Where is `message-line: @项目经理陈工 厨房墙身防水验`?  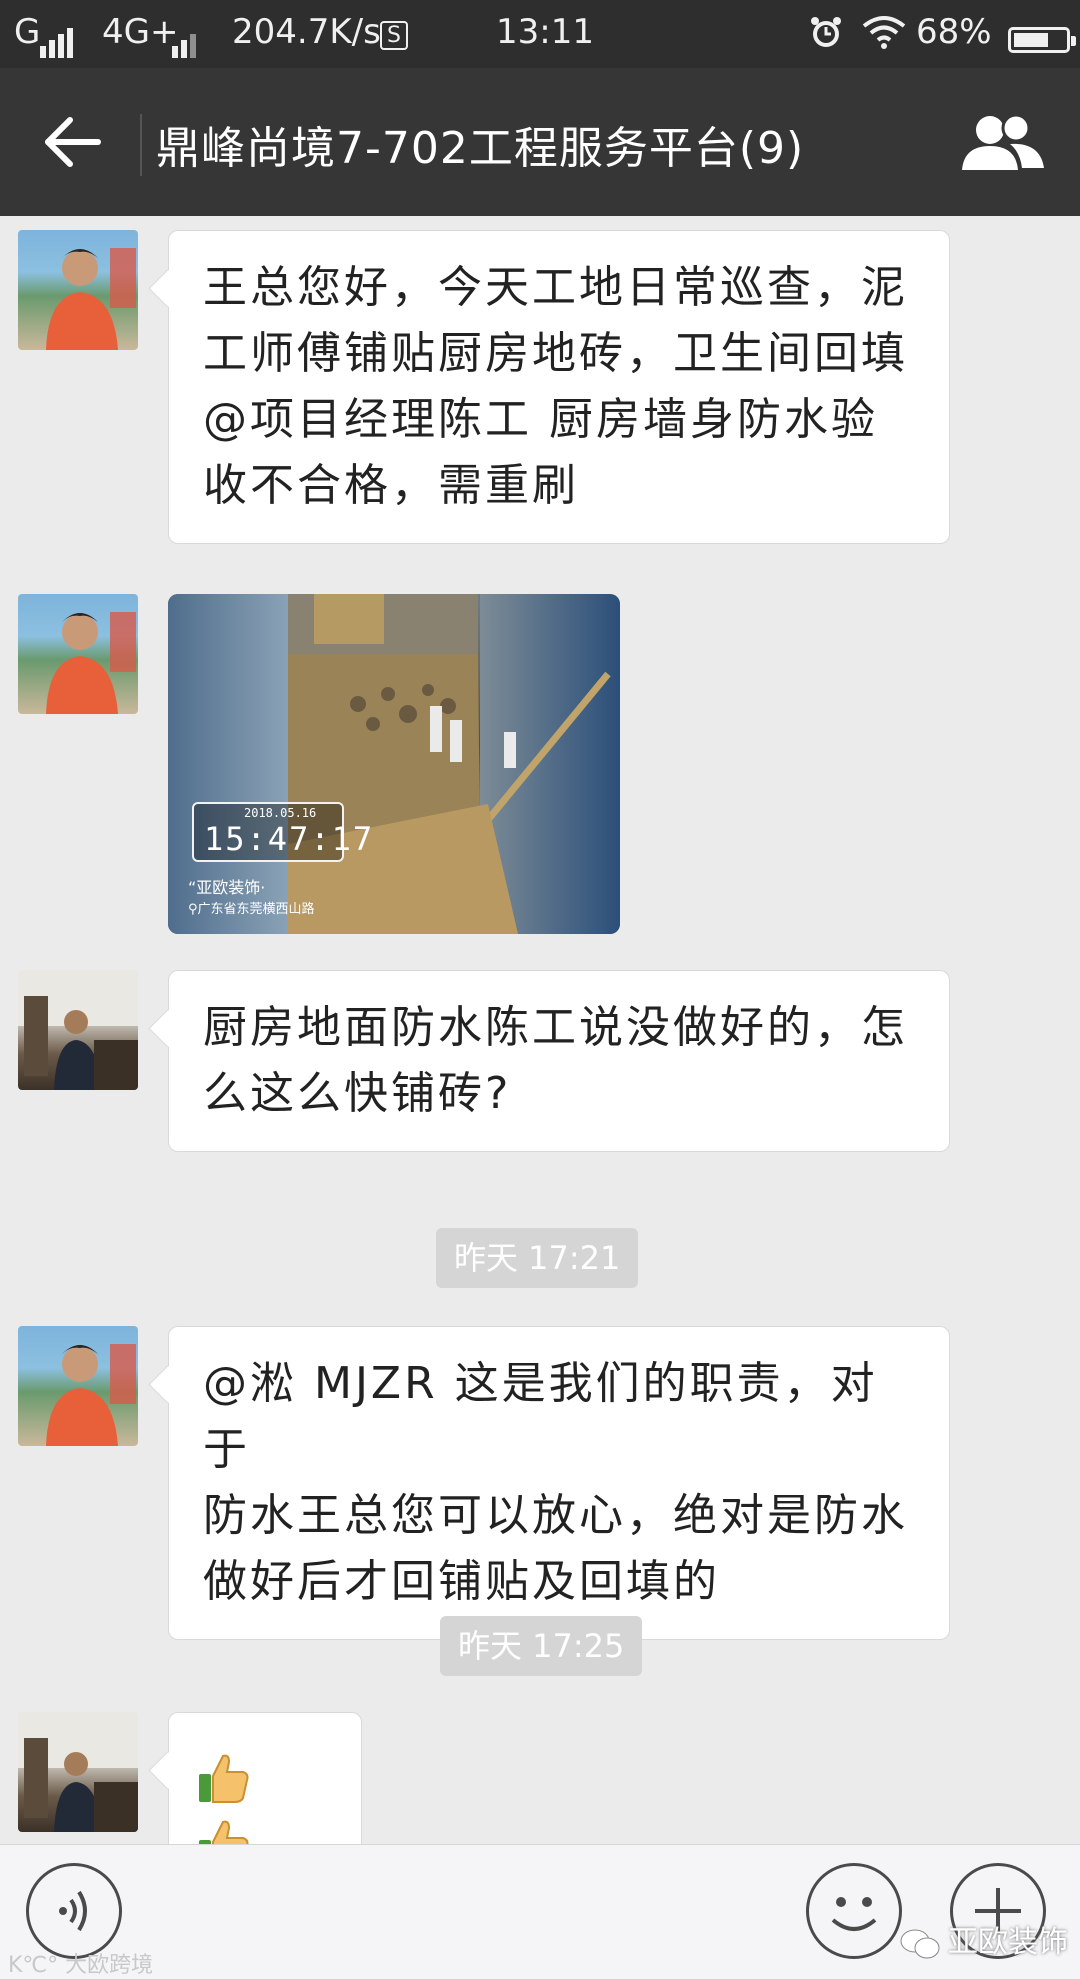
message-line: @项目经理陈工 厨房墙身防水验 is located at coordinates (540, 419).